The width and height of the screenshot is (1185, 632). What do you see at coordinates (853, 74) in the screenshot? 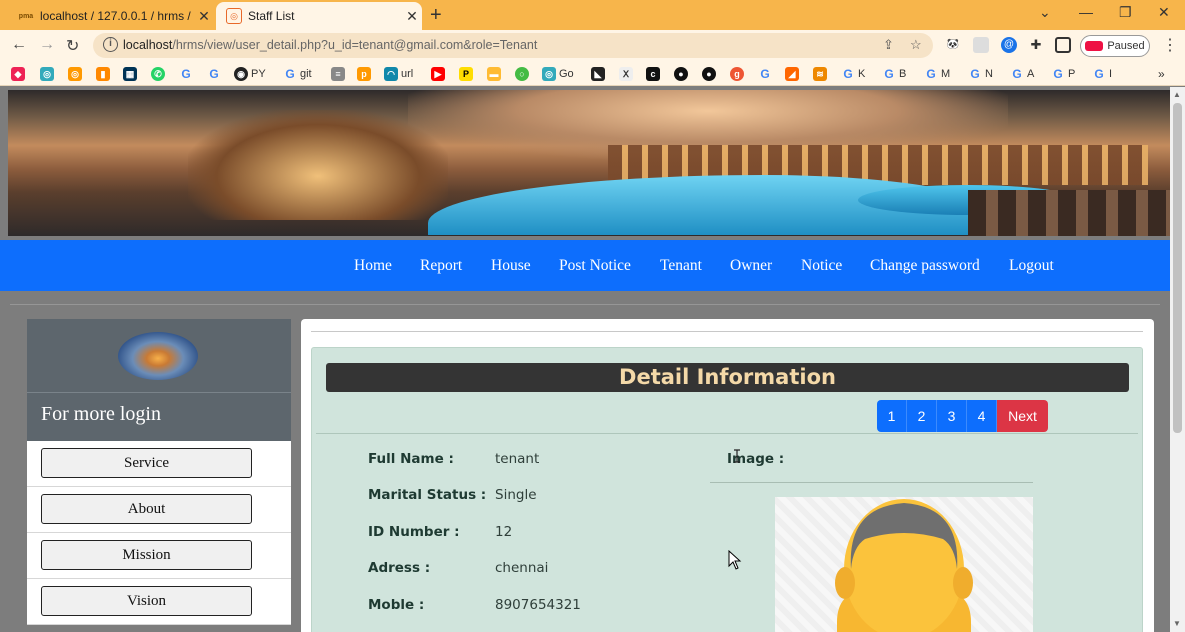
I see `bookmark-item: GK` at bounding box center [853, 74].